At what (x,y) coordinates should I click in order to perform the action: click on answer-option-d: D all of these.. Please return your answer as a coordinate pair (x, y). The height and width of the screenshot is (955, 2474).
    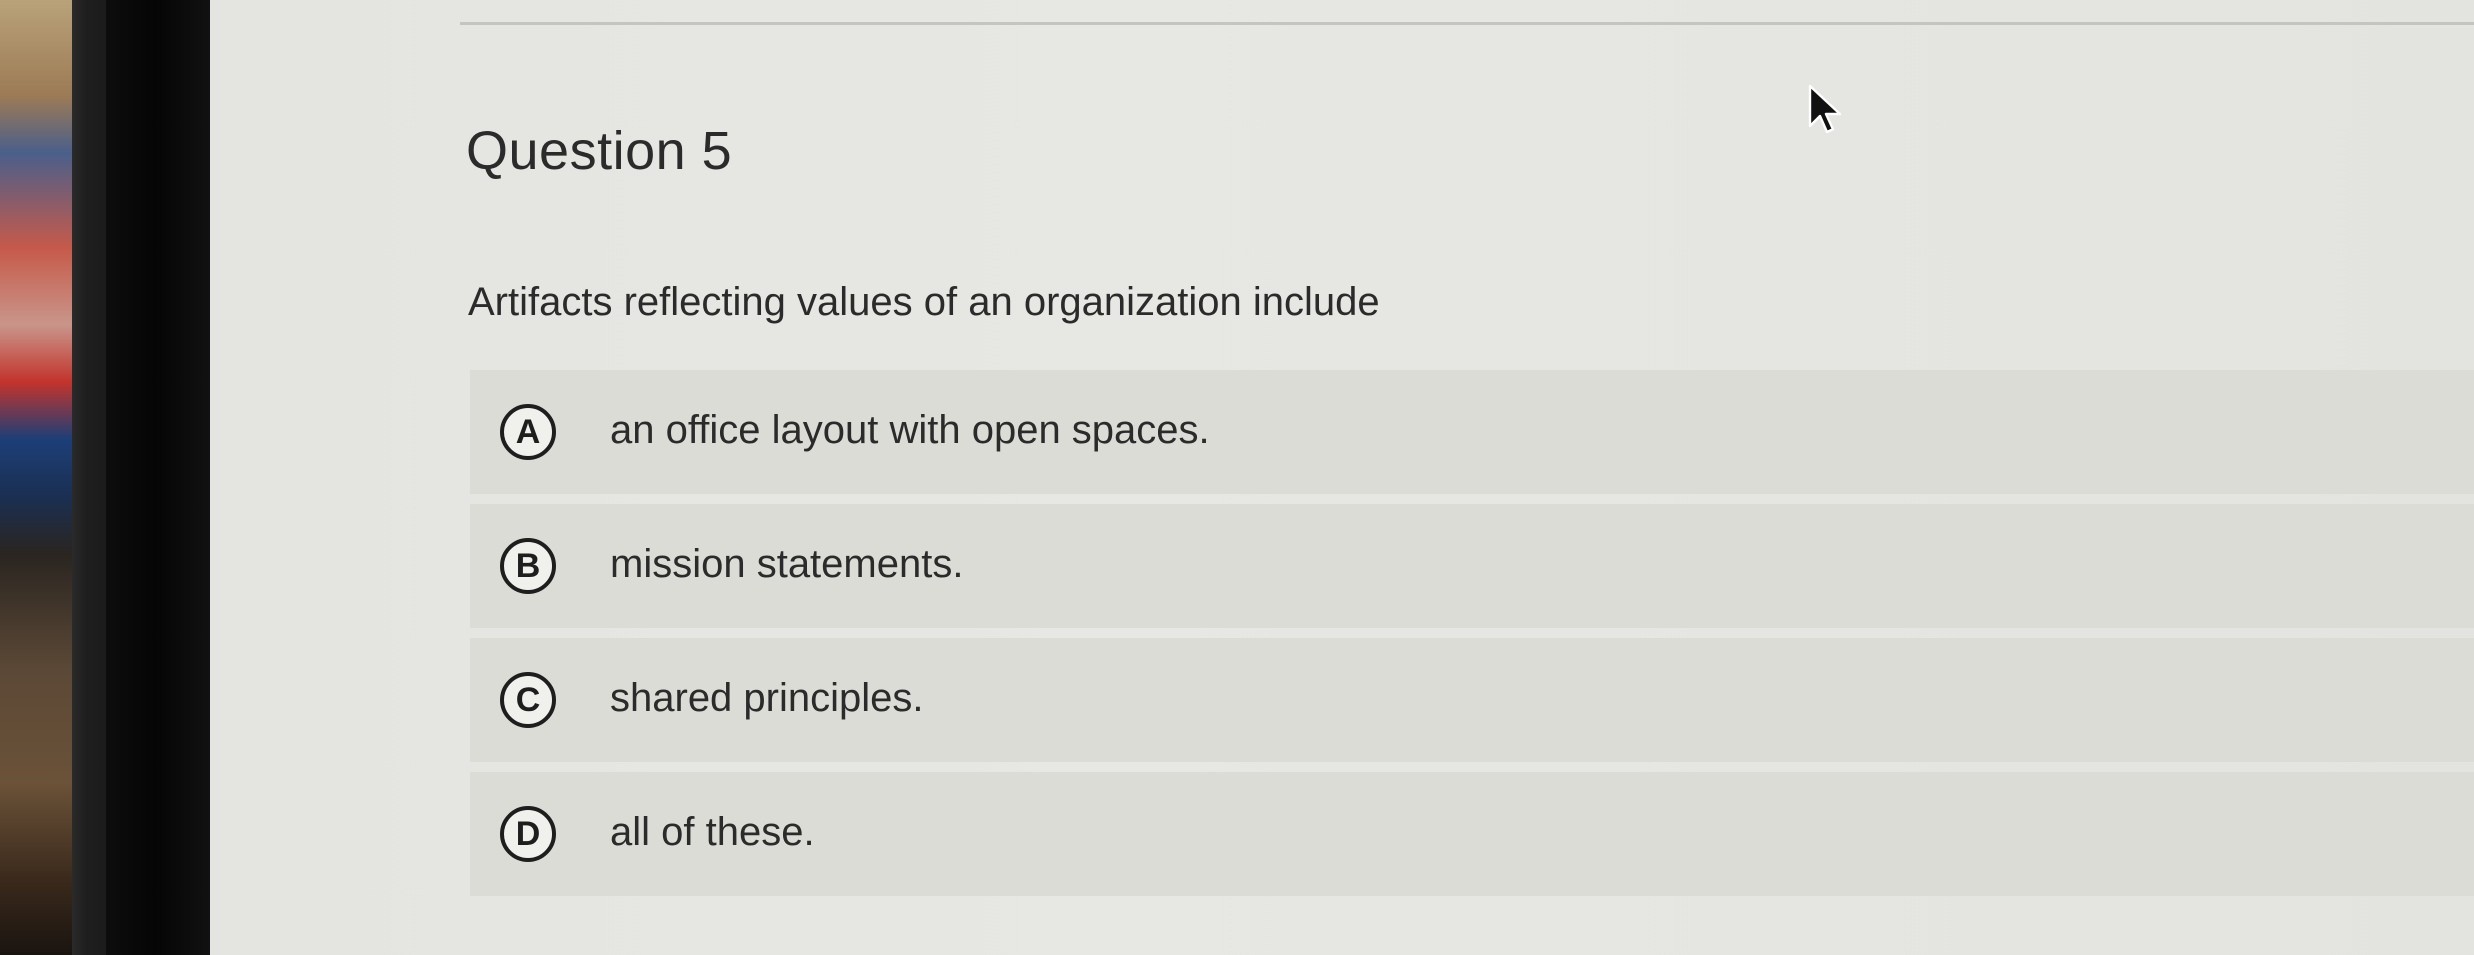
    Looking at the image, I should click on (1472, 834).